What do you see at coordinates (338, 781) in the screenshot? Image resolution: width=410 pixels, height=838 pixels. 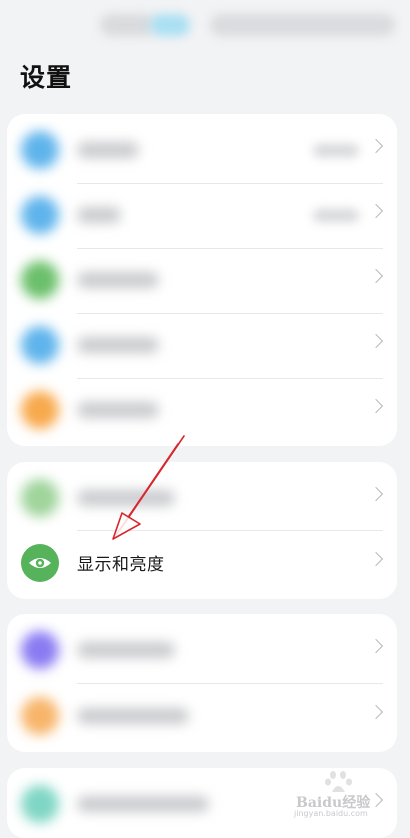 I see `baidu-paw-logo` at bounding box center [338, 781].